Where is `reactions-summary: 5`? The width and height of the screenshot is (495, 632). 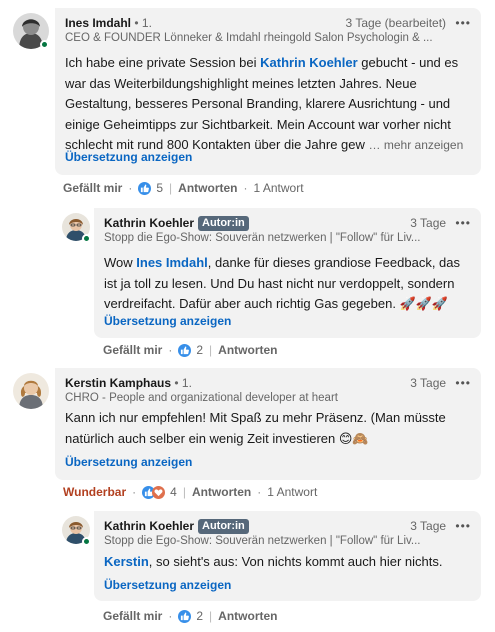 reactions-summary: 5 is located at coordinates (150, 188).